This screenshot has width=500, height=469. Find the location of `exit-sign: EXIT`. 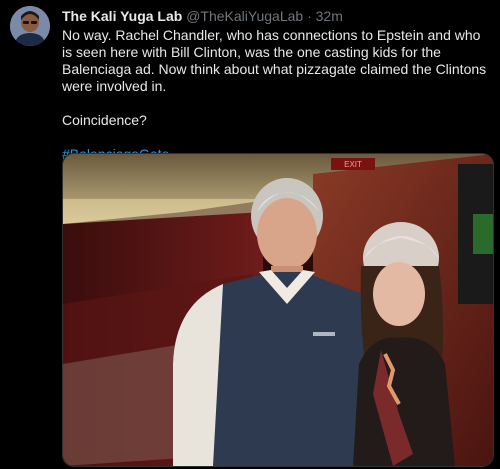

exit-sign: EXIT is located at coordinates (353, 164).